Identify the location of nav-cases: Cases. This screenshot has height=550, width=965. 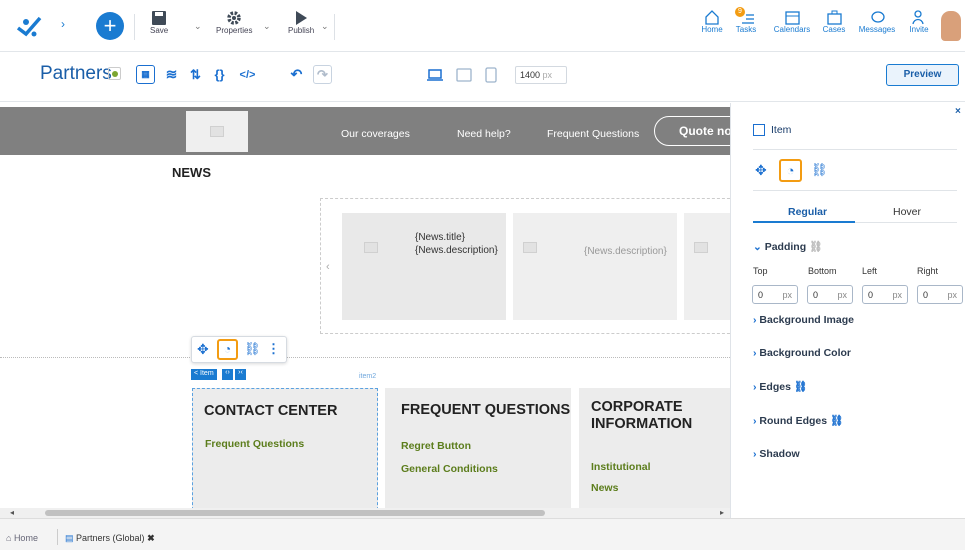
(834, 22).